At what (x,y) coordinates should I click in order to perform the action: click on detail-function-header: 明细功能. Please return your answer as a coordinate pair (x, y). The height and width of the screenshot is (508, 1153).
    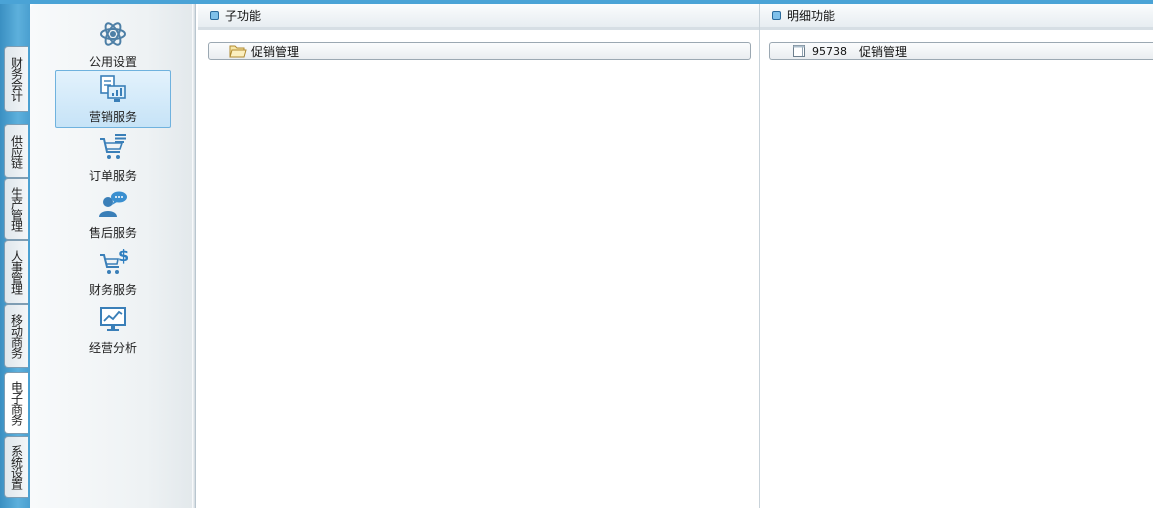
    Looking at the image, I should click on (956, 17).